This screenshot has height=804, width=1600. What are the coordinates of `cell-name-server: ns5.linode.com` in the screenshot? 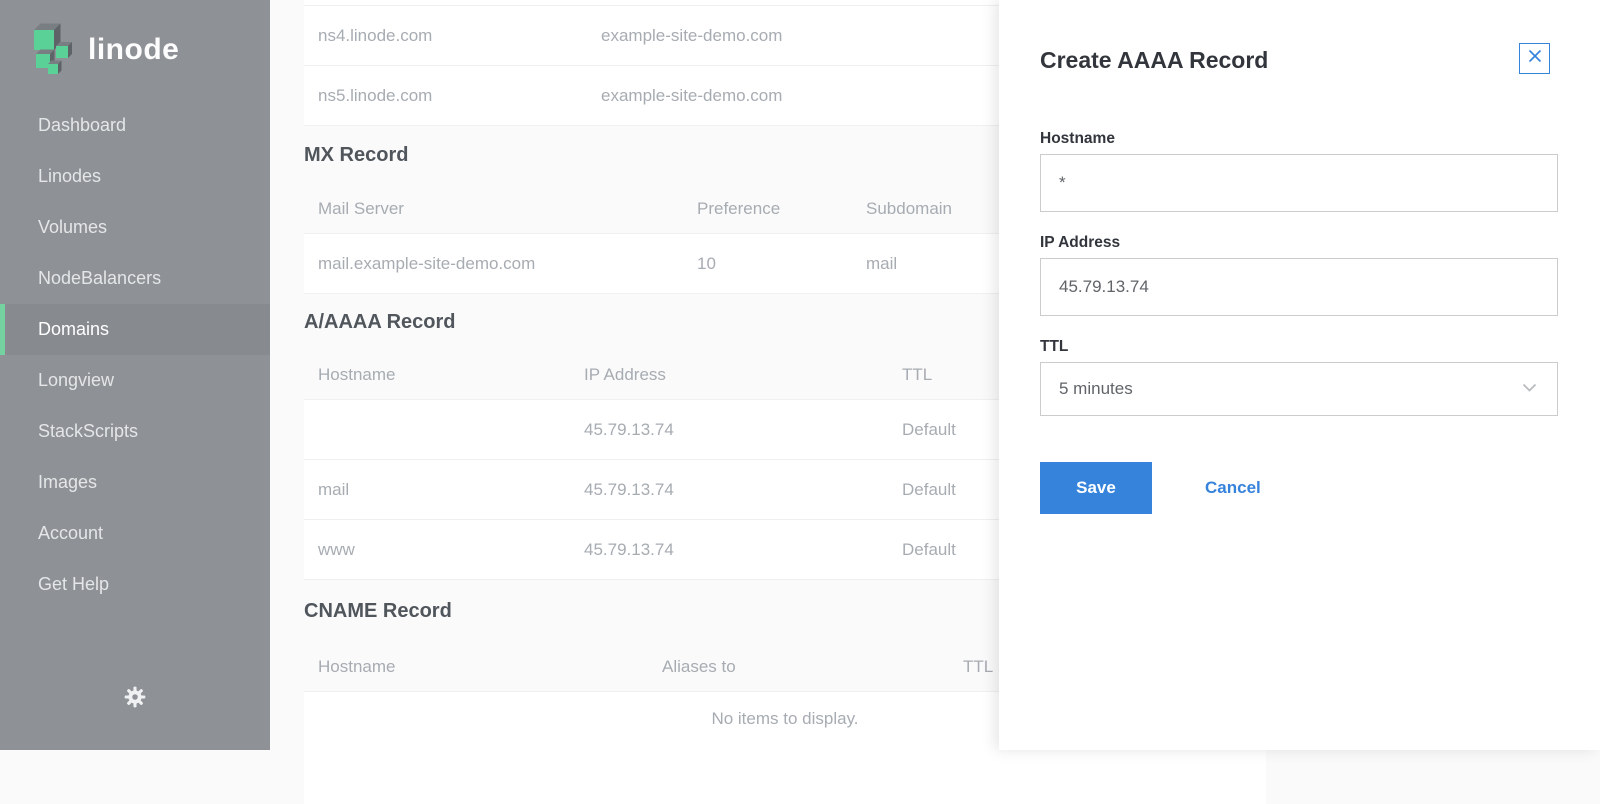 It's located at (375, 95).